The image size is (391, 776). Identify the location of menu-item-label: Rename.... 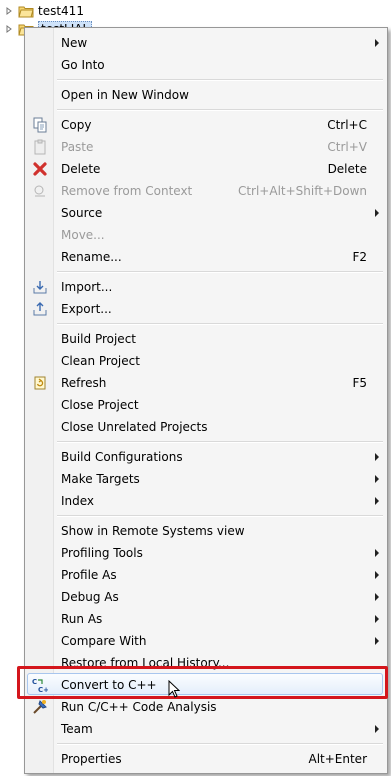
(91, 257).